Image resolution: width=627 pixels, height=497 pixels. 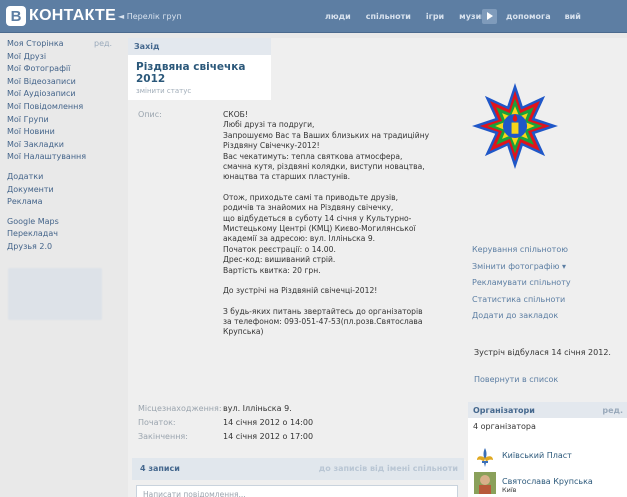 What do you see at coordinates (64, 157) in the screenshot?
I see `sidebar-item-settings: Мої Налаштування` at bounding box center [64, 157].